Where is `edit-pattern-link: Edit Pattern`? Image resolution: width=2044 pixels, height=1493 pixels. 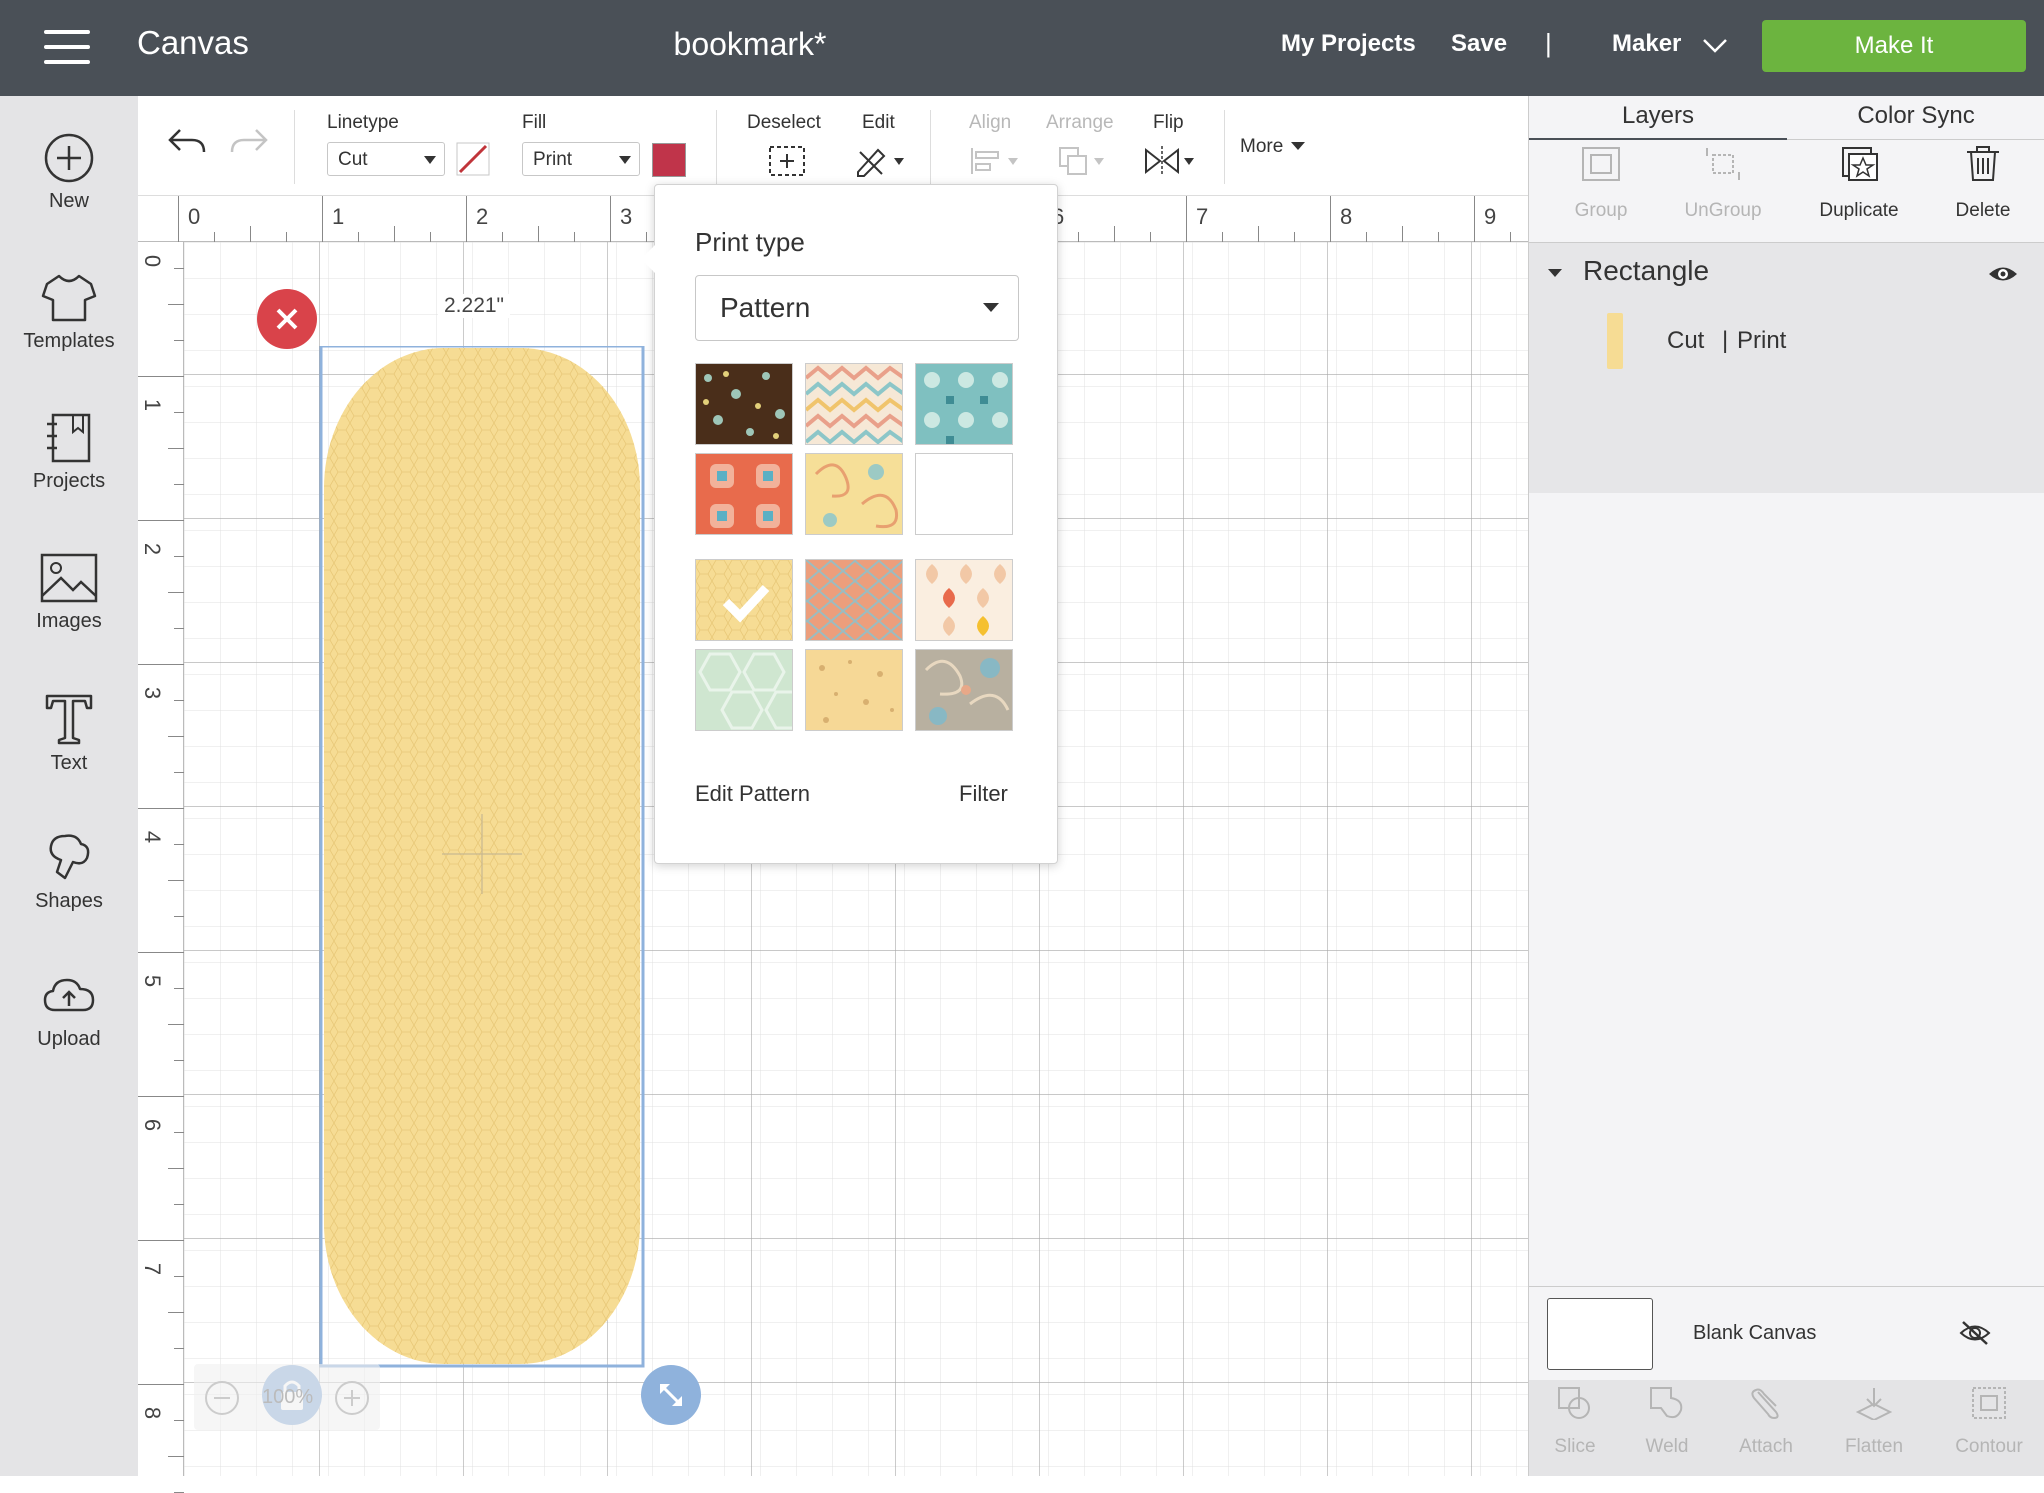
edit-pattern-link: Edit Pattern is located at coordinates (752, 794).